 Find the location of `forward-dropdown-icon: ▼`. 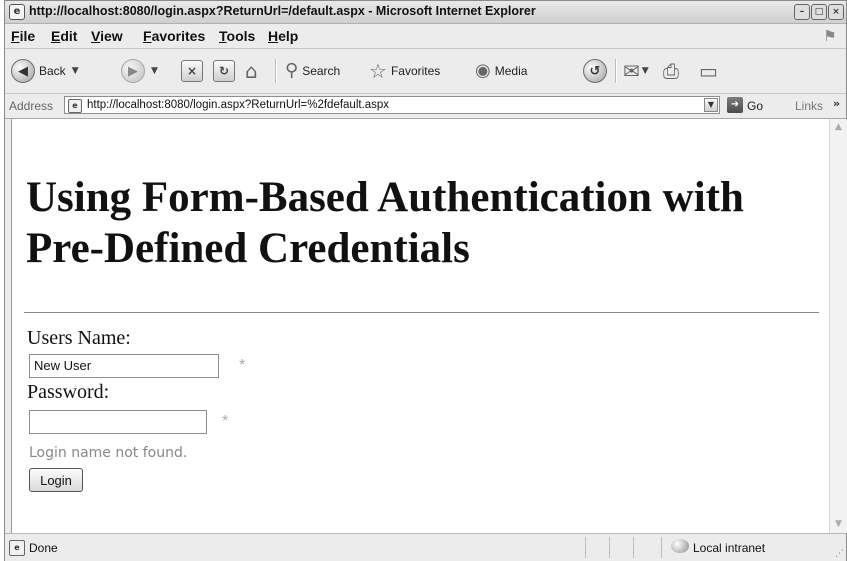

forward-dropdown-icon: ▼ is located at coordinates (154, 71).